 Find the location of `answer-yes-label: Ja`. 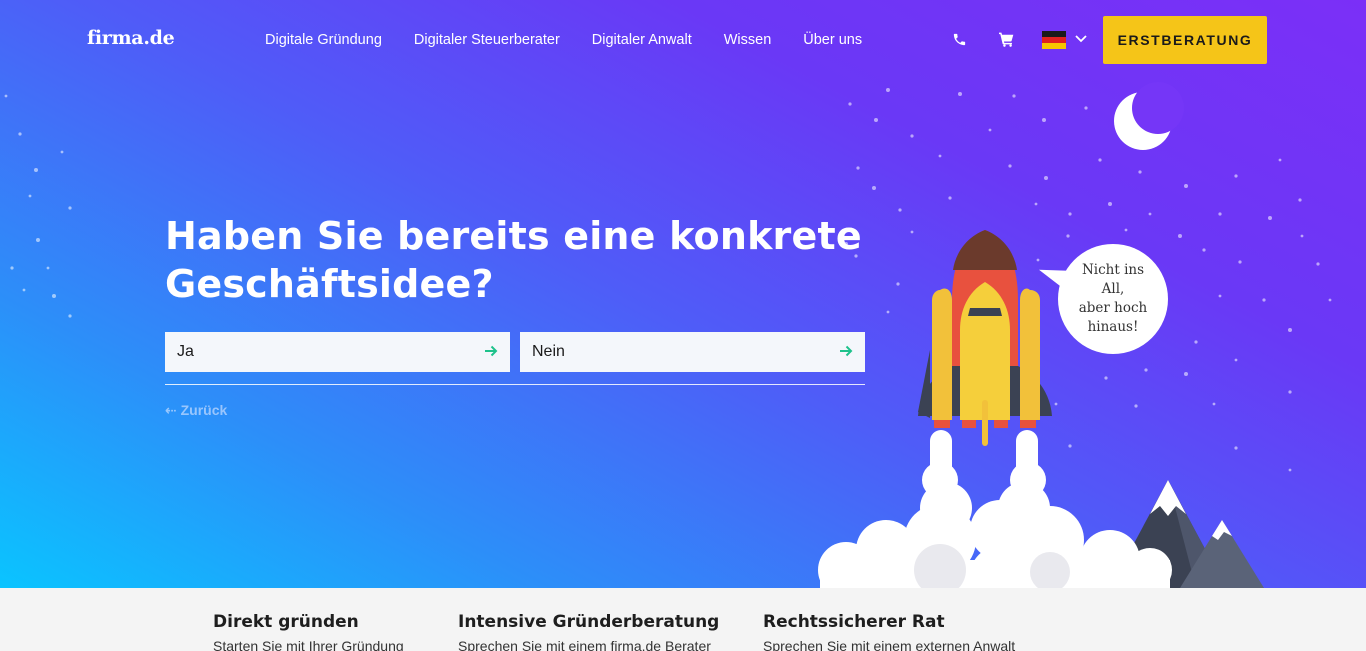

answer-yes-label: Ja is located at coordinates (185, 351).